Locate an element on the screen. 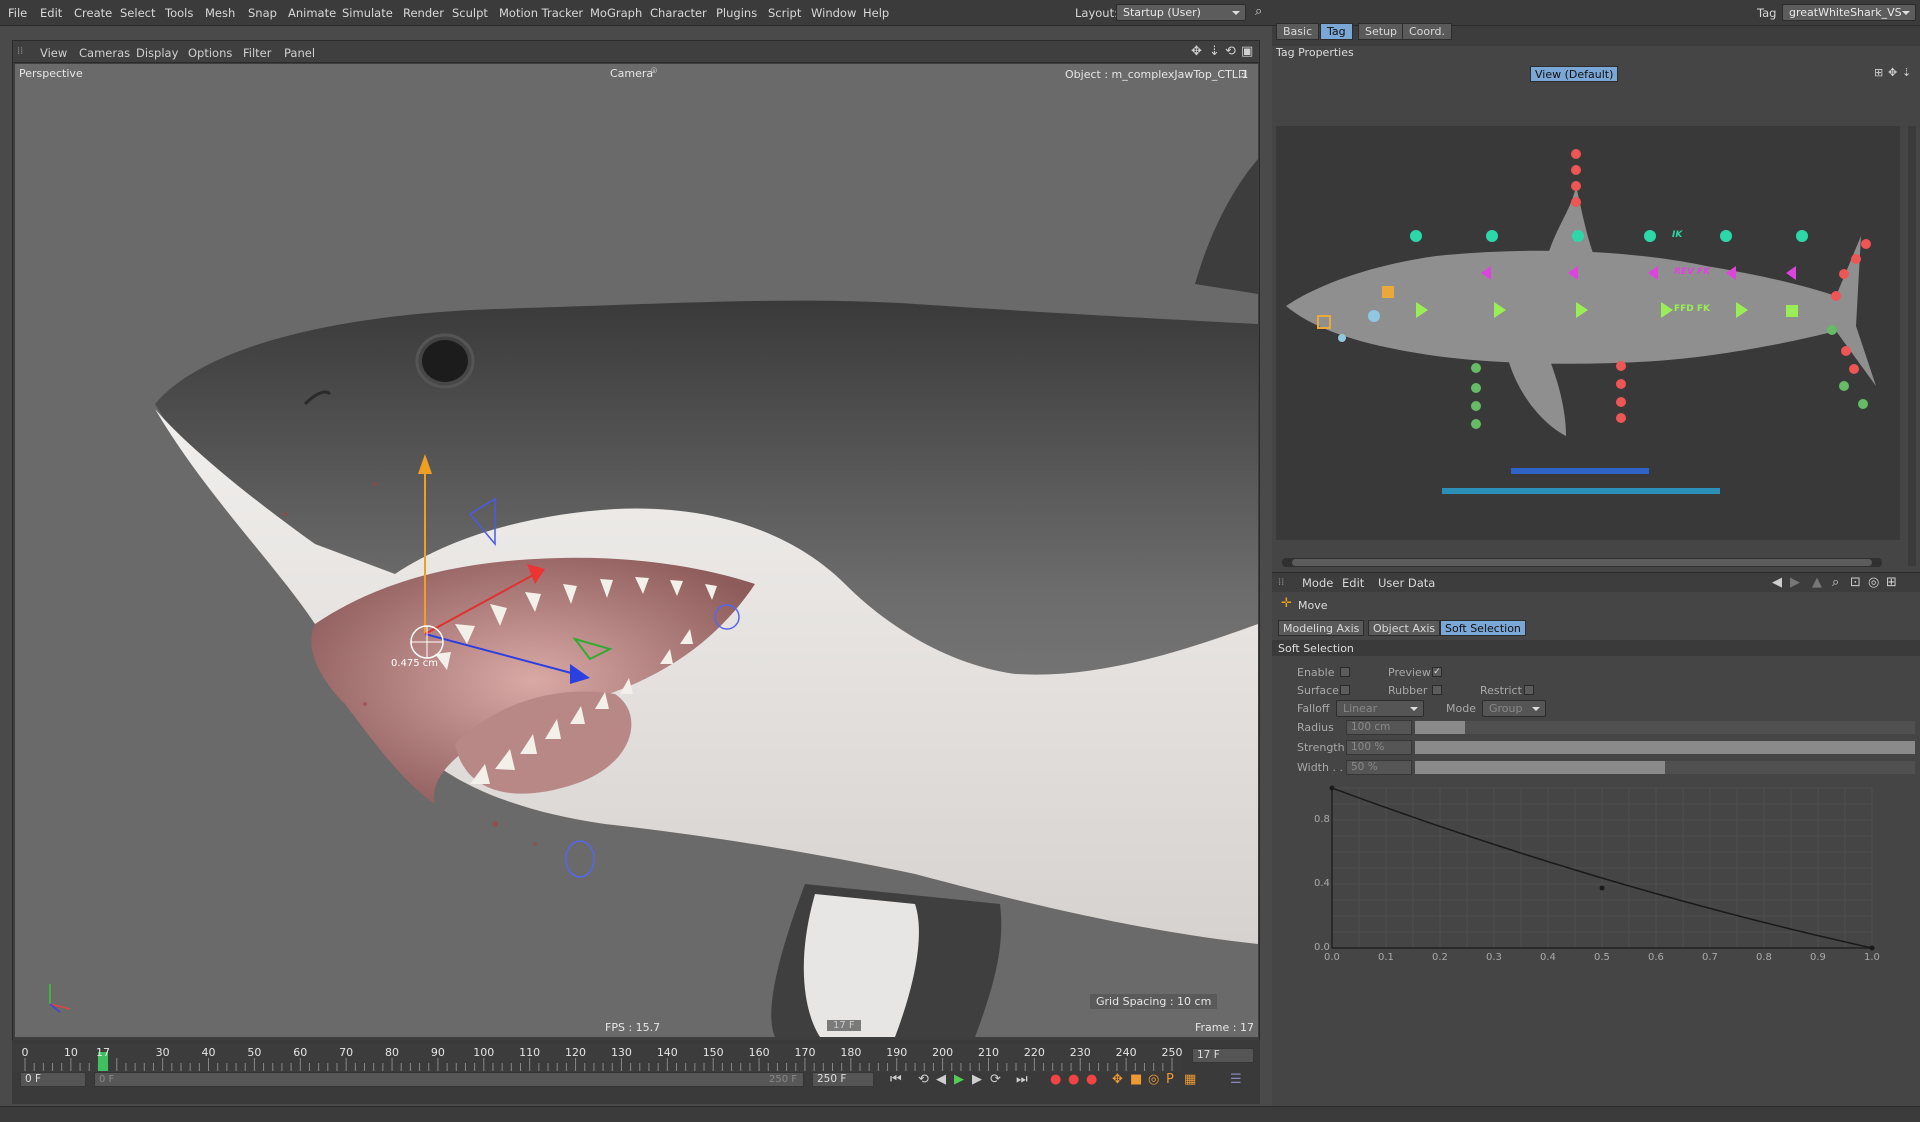 The height and width of the screenshot is (1122, 1920). menu-edit: Edit is located at coordinates (51, 13).